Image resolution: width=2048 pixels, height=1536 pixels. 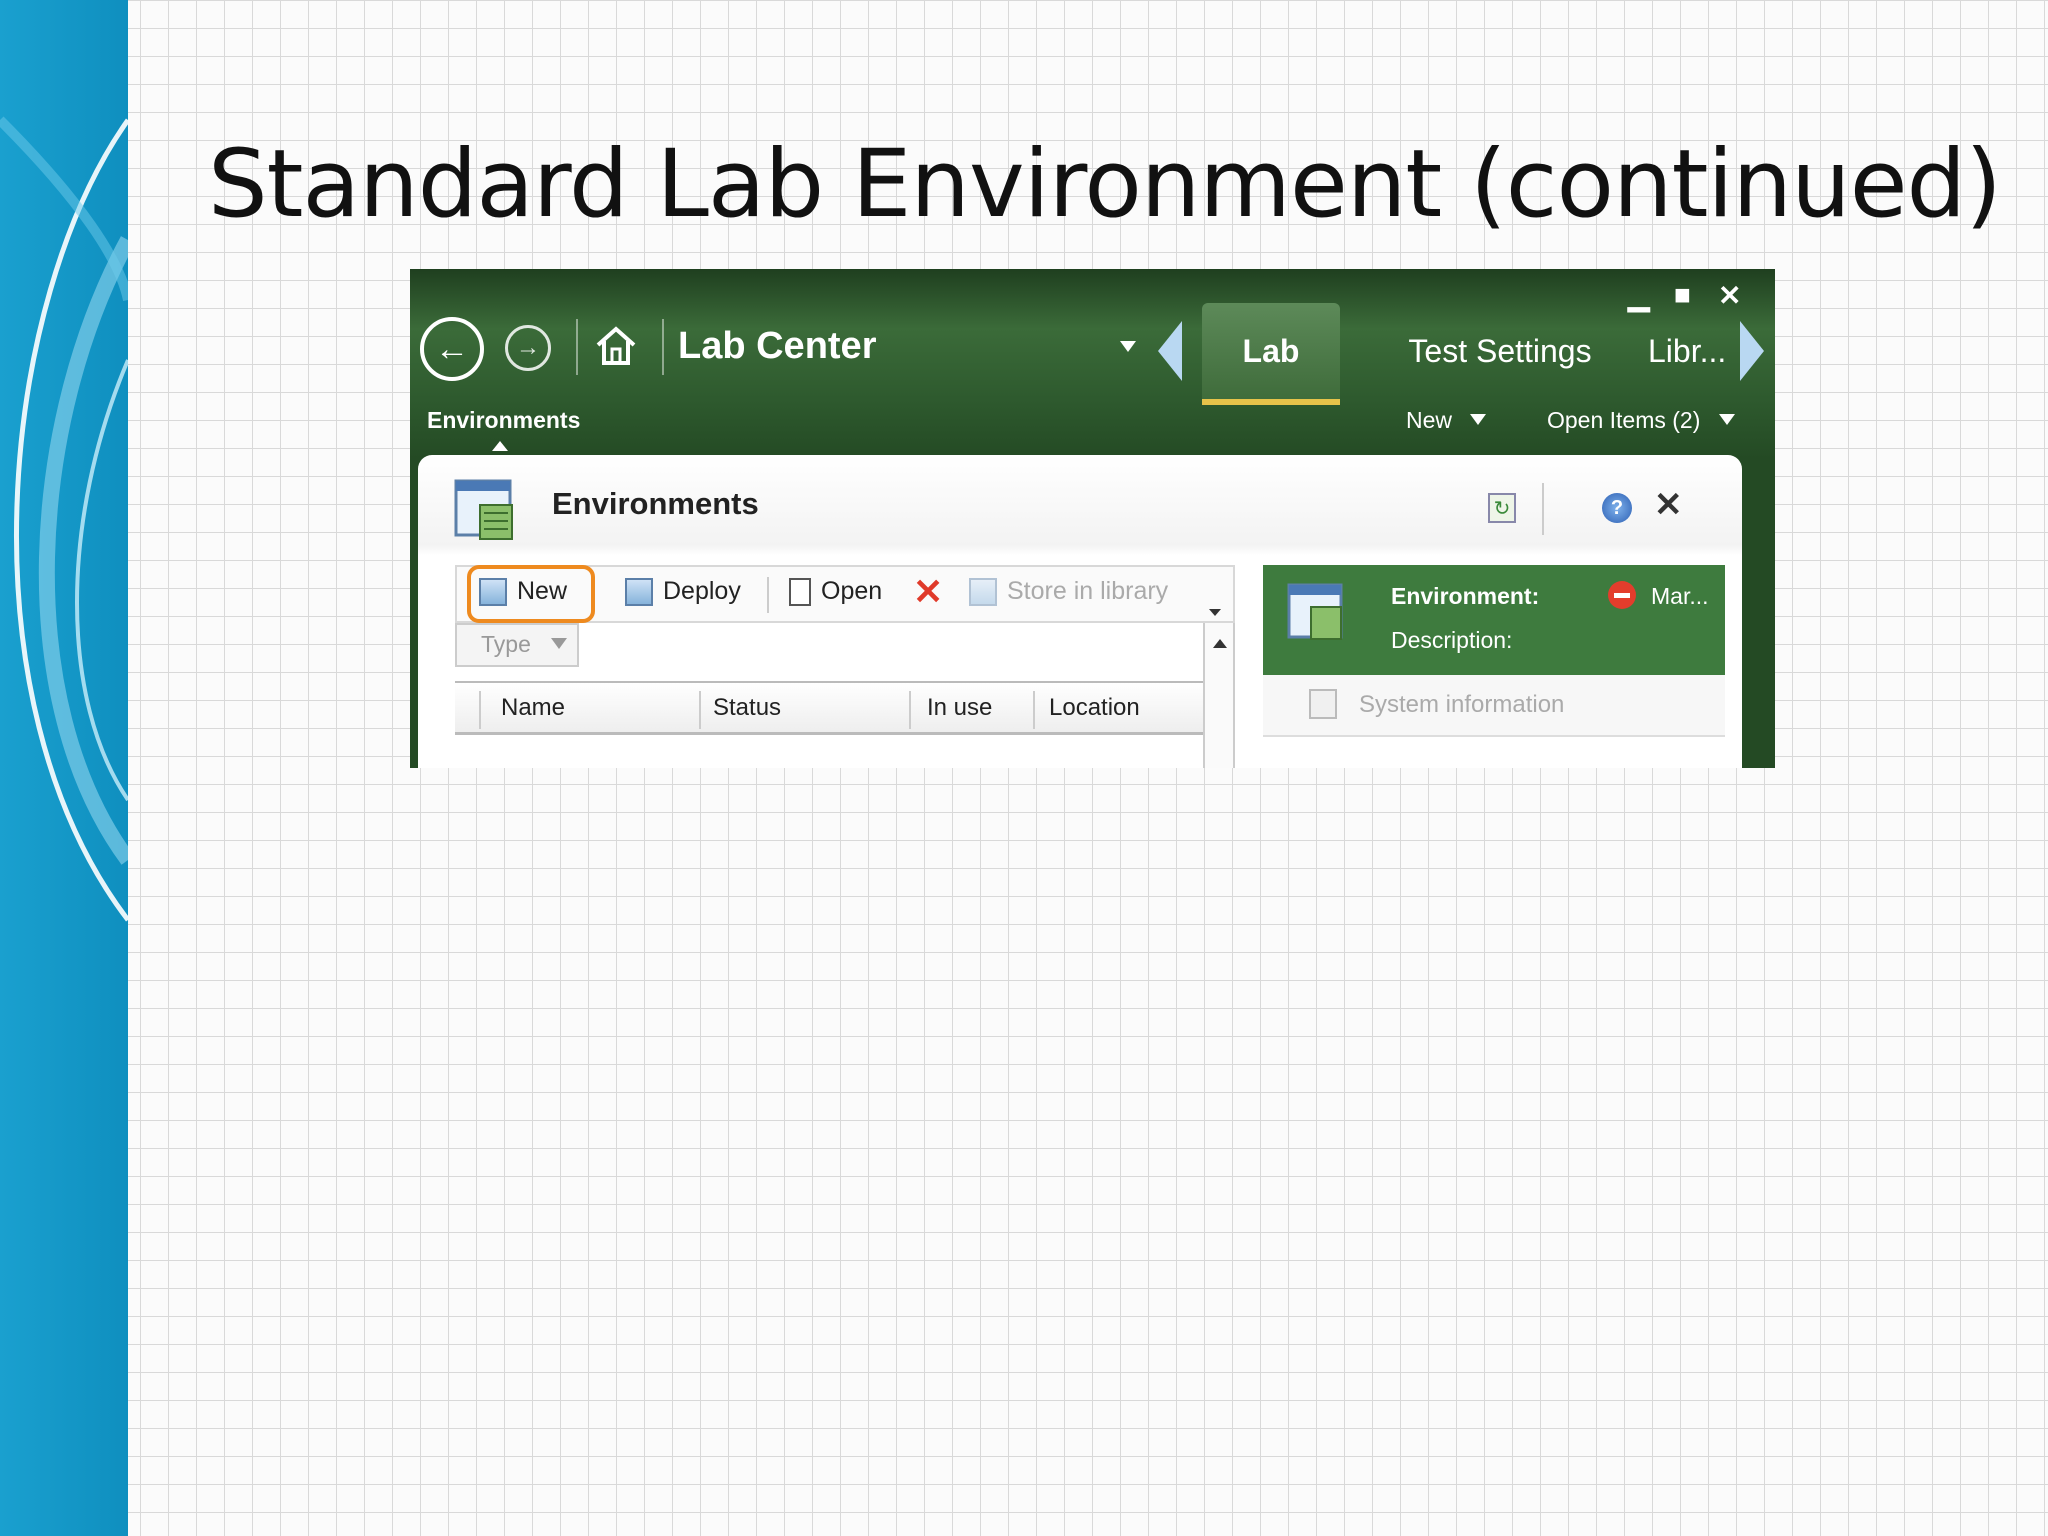 I want to click on new-environment-icon, so click(x=493, y=591).